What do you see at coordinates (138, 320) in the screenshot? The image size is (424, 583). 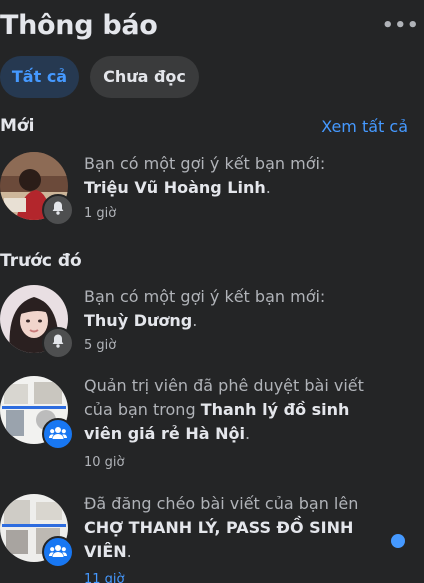 I see `notification-highlight: Thuỳ Dương` at bounding box center [138, 320].